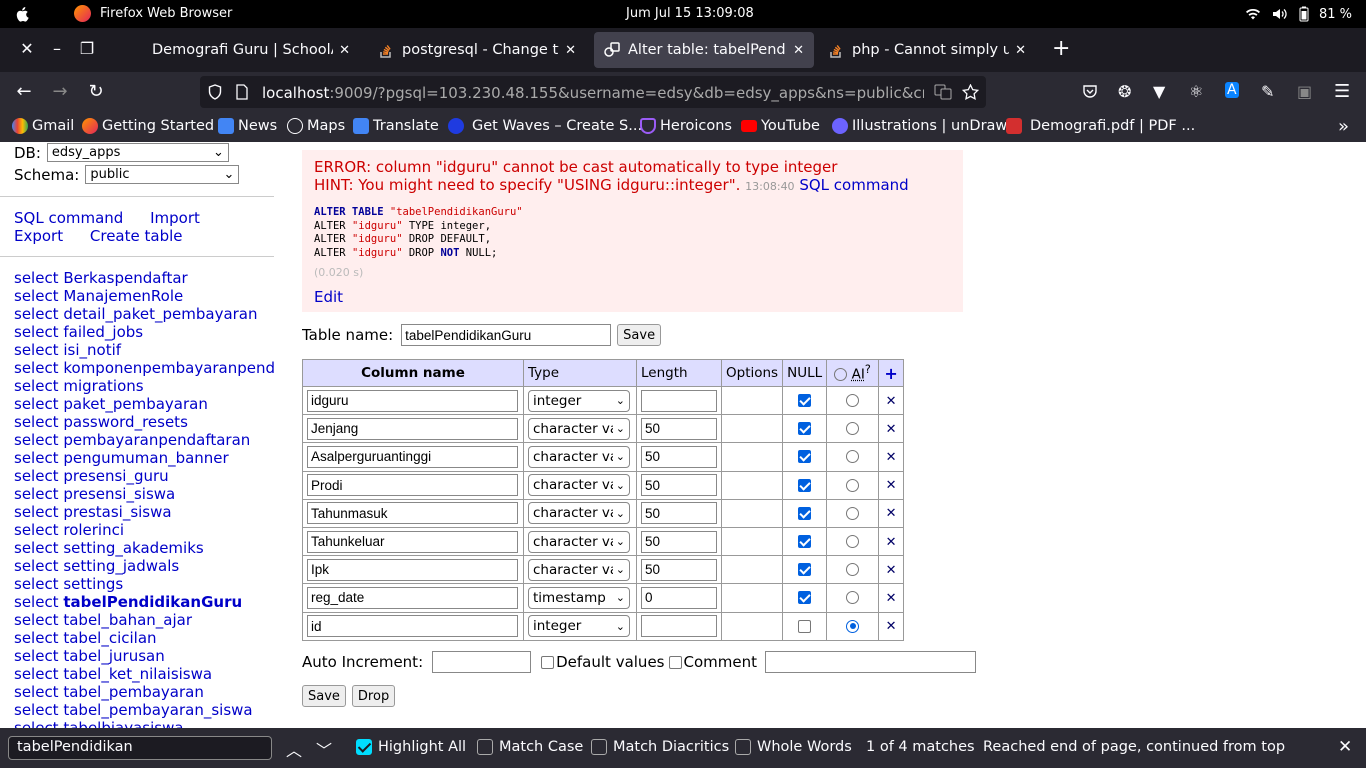 The width and height of the screenshot is (1366, 768). I want to click on clock: Jum Jul 15 13:09:08, so click(690, 13).